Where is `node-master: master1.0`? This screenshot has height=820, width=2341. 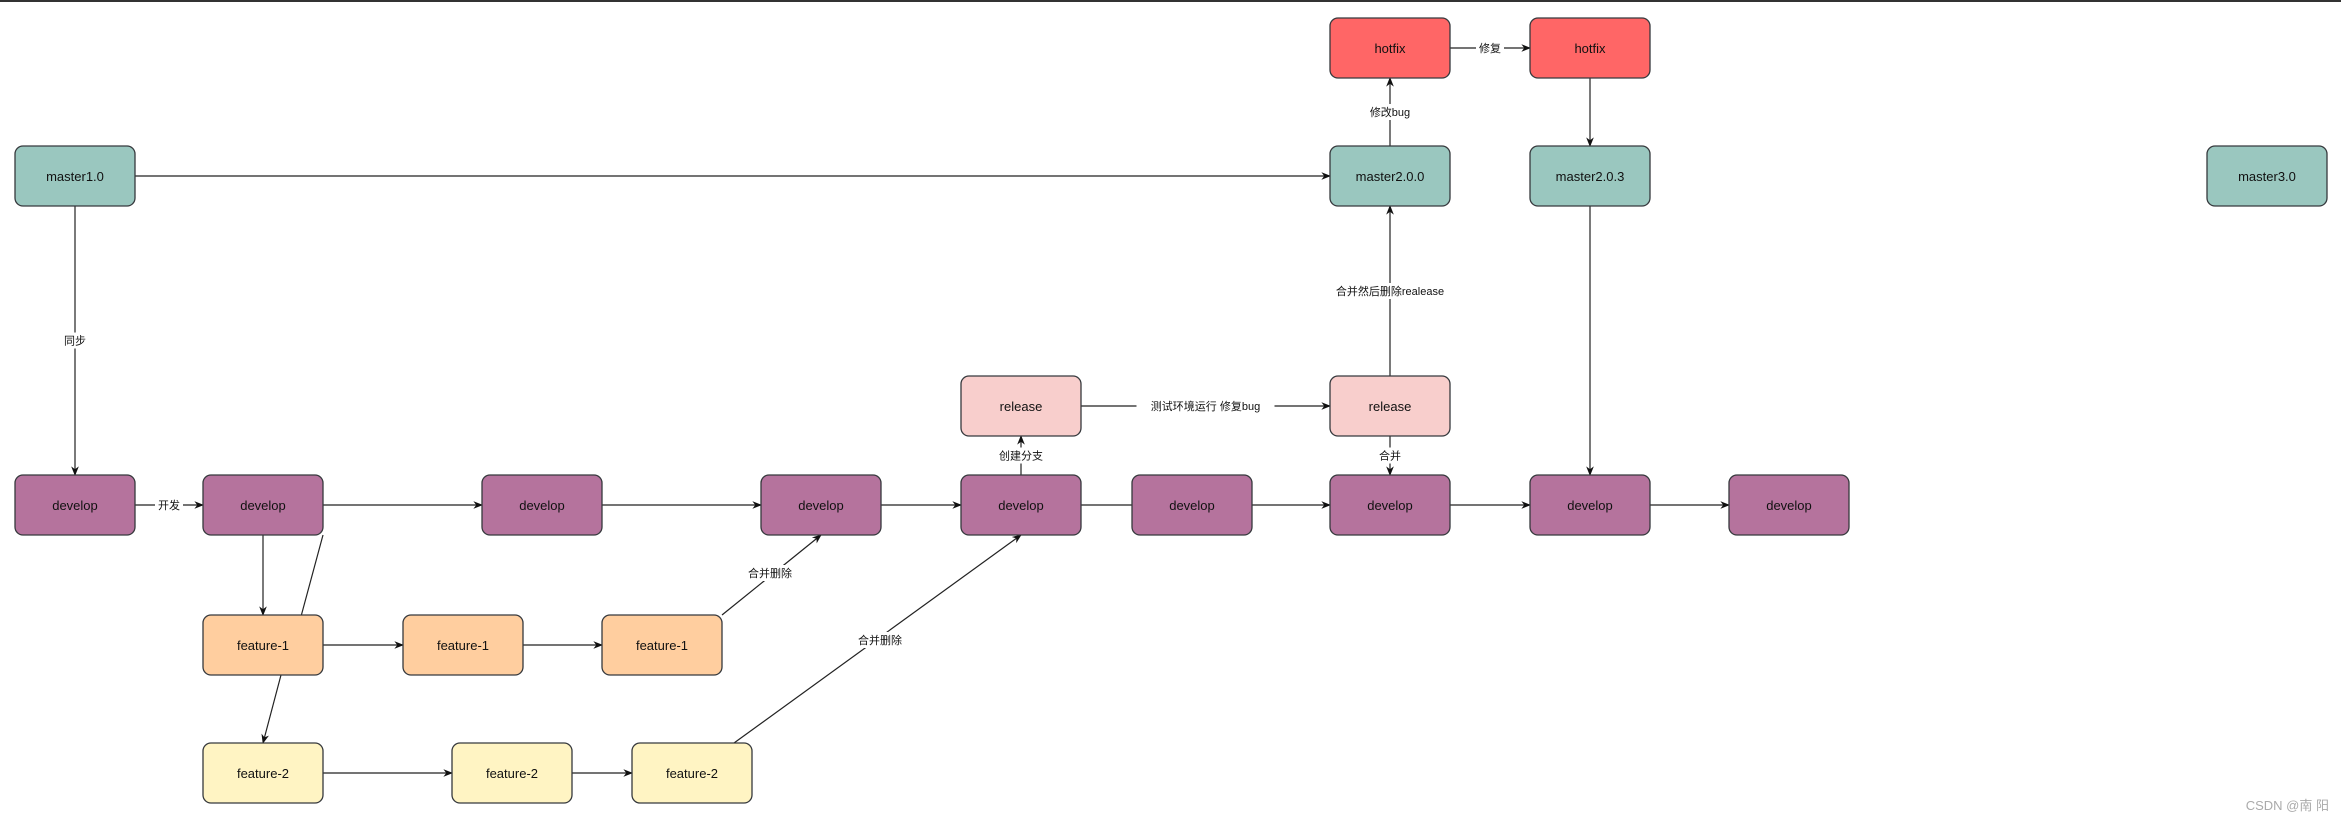 node-master: master1.0 is located at coordinates (75, 176).